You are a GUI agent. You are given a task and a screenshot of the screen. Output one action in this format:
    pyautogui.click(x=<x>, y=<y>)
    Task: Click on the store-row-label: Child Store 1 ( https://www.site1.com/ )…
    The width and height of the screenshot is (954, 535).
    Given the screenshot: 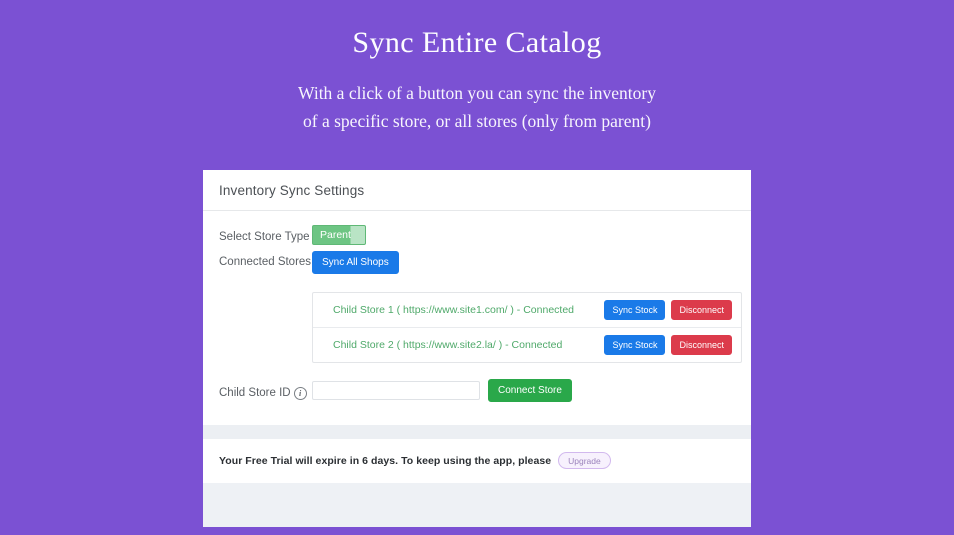 What is the action you would take?
    pyautogui.click(x=454, y=310)
    